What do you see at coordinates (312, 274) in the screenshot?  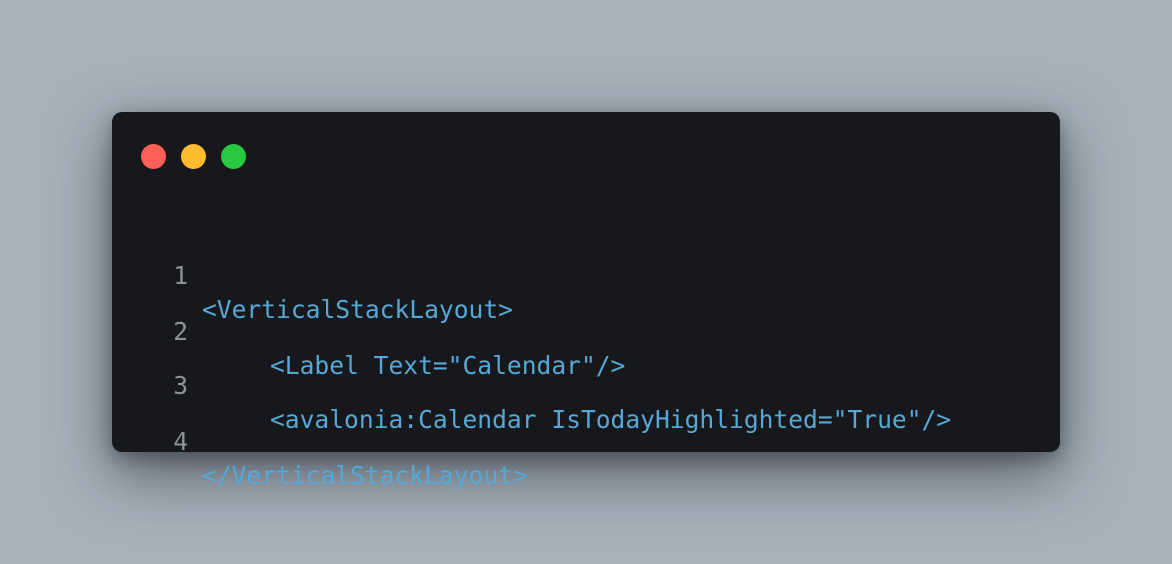 I see `code-line: 1 <VerticalStackLayout>` at bounding box center [312, 274].